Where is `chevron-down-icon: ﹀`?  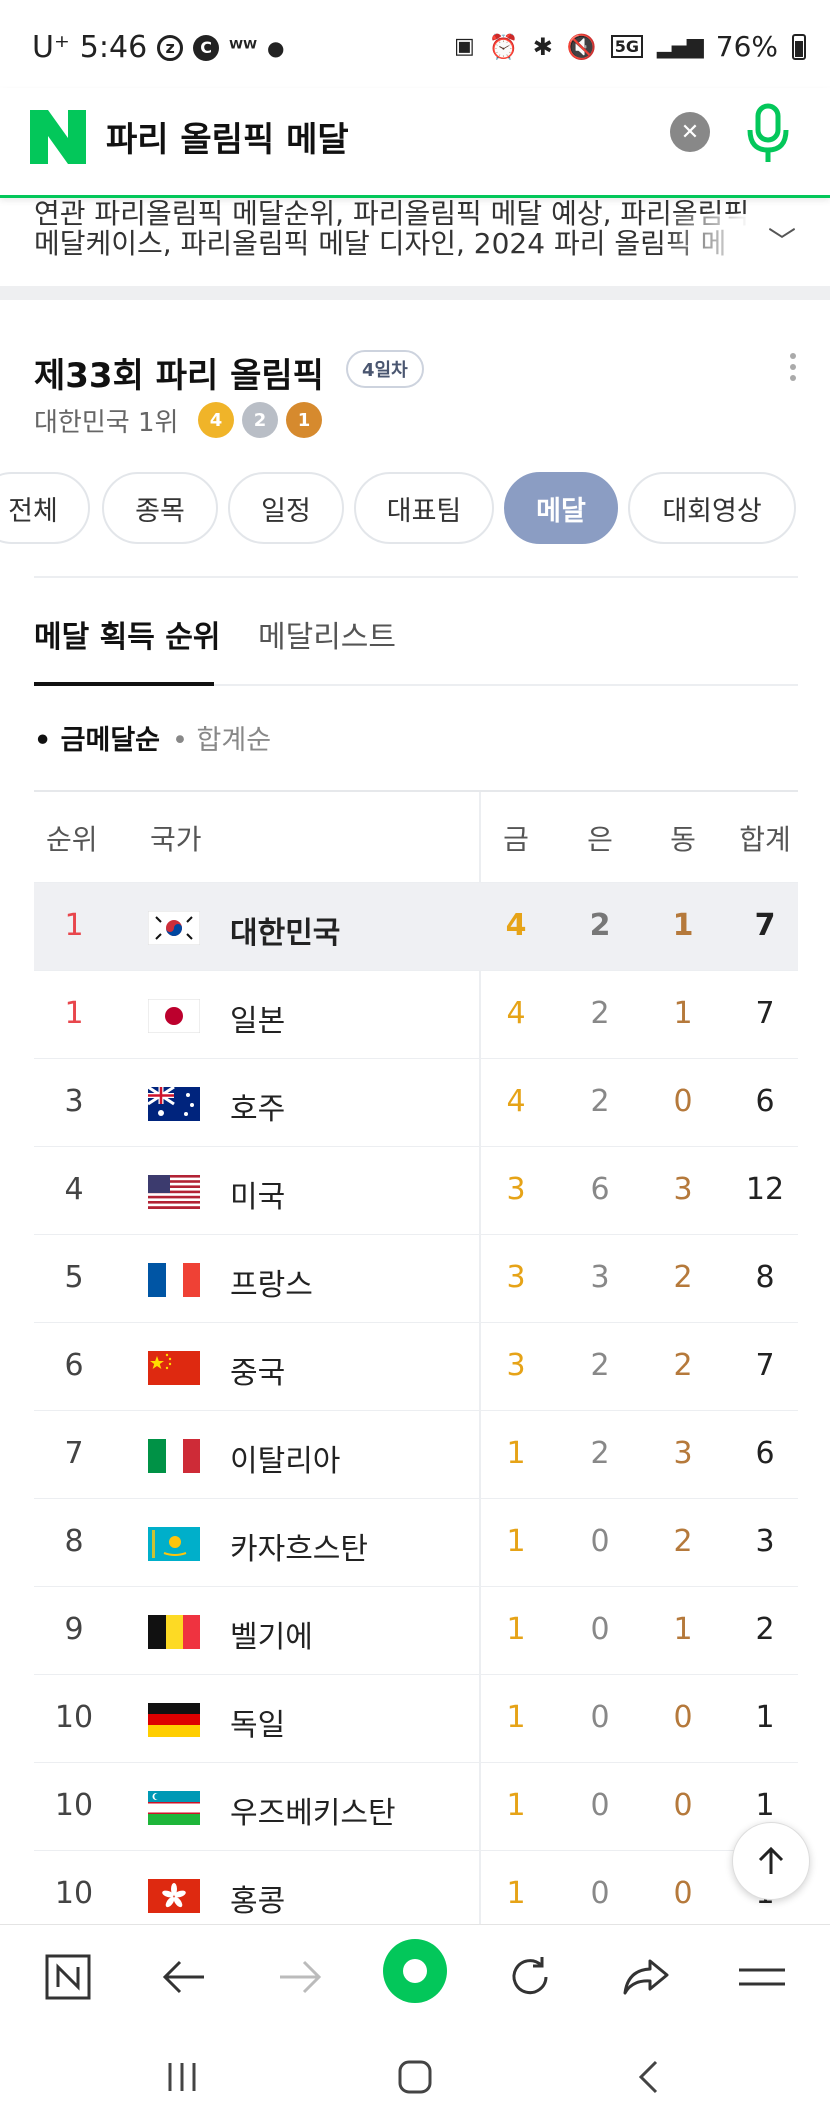
chevron-down-icon: ﹀ is located at coordinates (782, 240).